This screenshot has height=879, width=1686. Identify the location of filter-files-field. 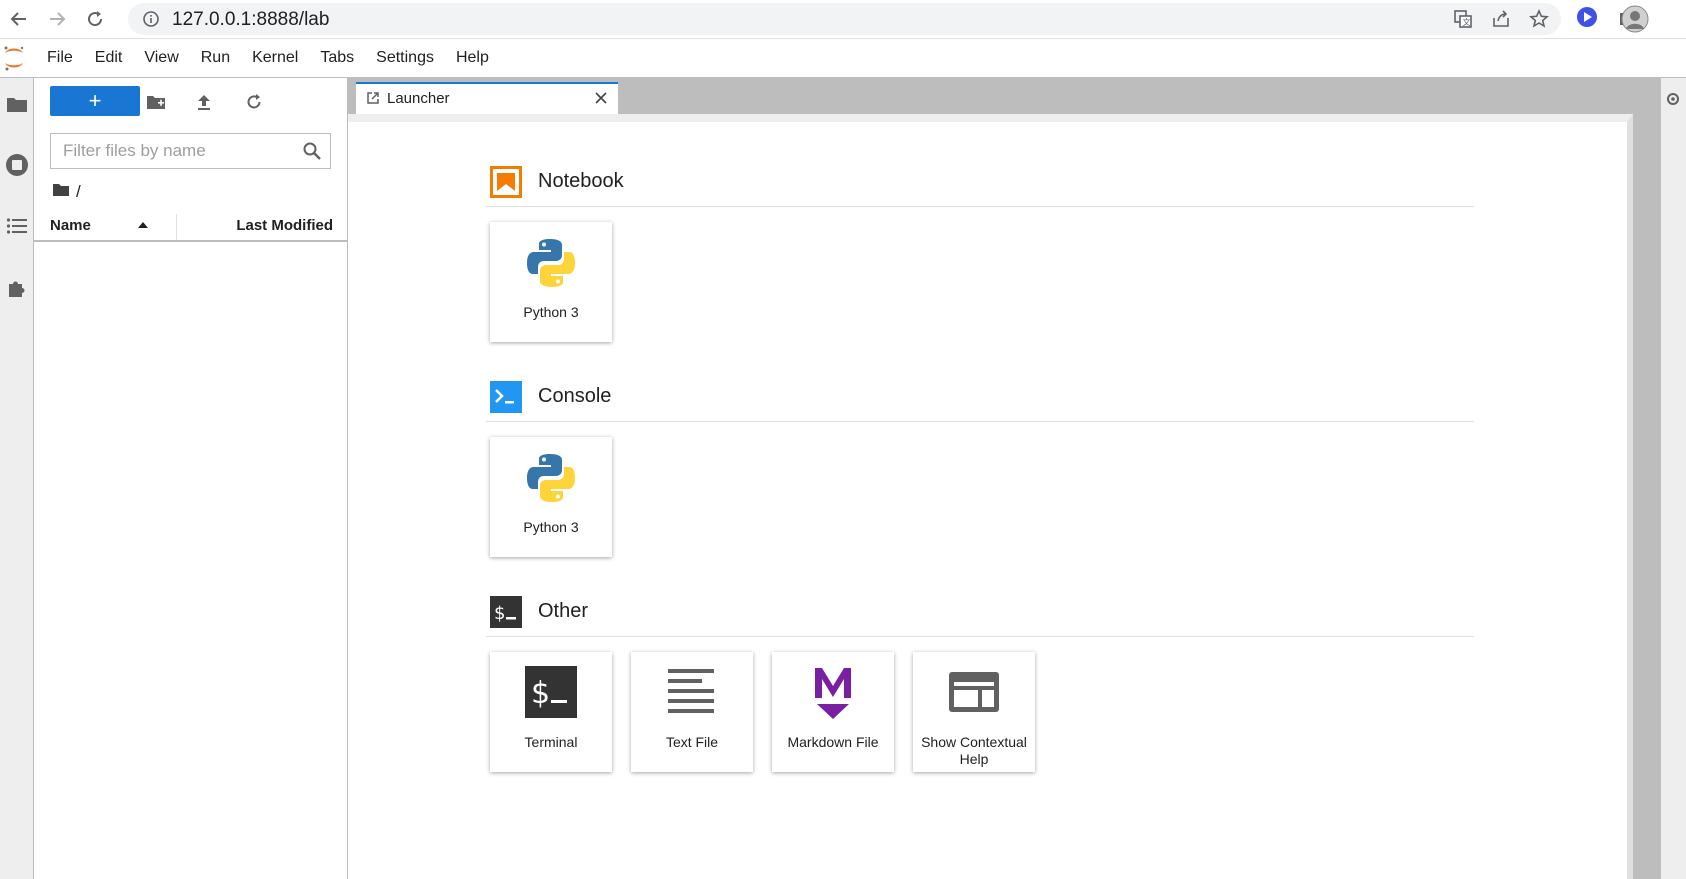
(190, 151).